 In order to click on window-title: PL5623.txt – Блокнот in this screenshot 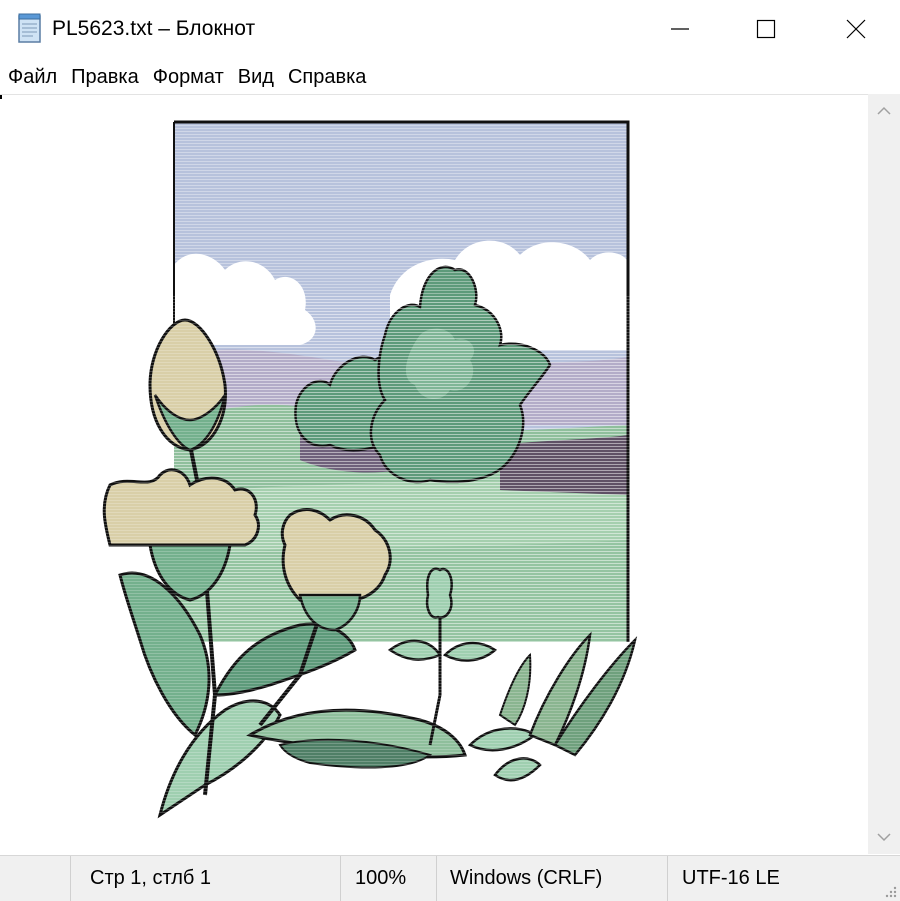, I will do `click(154, 28)`.